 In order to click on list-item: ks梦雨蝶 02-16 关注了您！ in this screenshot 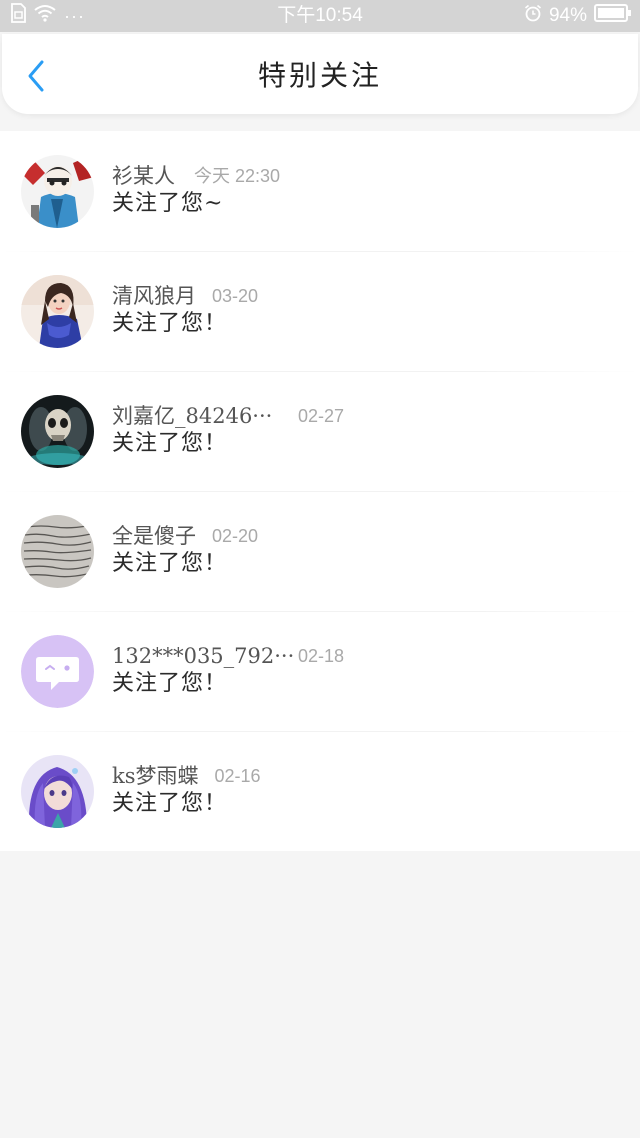, I will do `click(320, 791)`.